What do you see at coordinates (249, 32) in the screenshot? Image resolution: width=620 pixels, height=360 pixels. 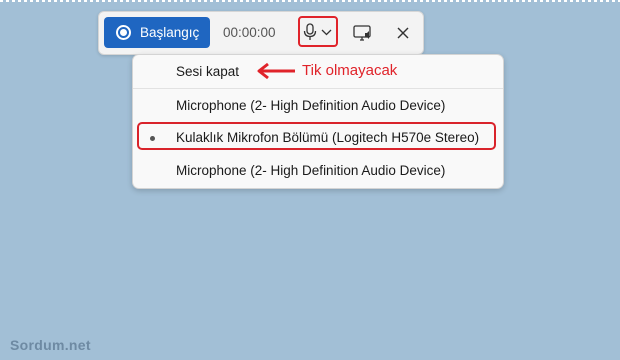 I see `recording-timer: 00:00:00` at bounding box center [249, 32].